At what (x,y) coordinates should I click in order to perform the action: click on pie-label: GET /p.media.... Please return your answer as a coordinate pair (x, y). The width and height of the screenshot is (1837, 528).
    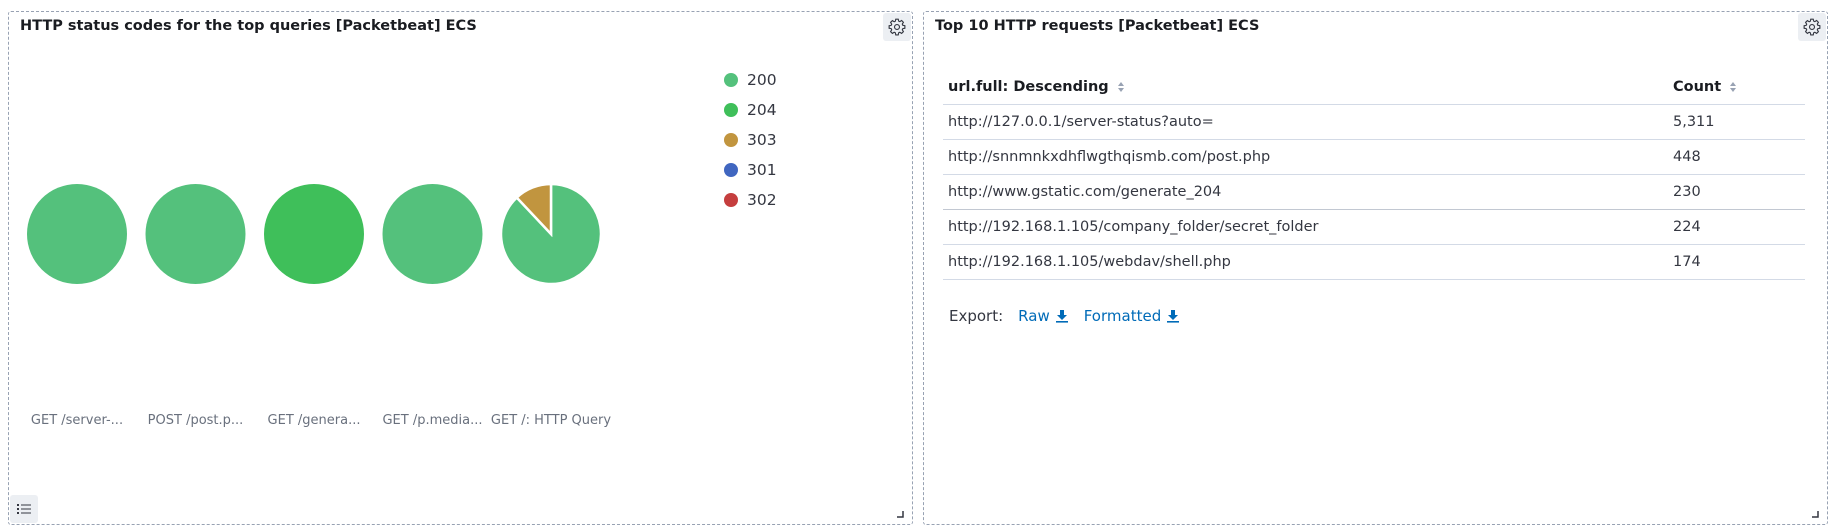
    Looking at the image, I should click on (432, 420).